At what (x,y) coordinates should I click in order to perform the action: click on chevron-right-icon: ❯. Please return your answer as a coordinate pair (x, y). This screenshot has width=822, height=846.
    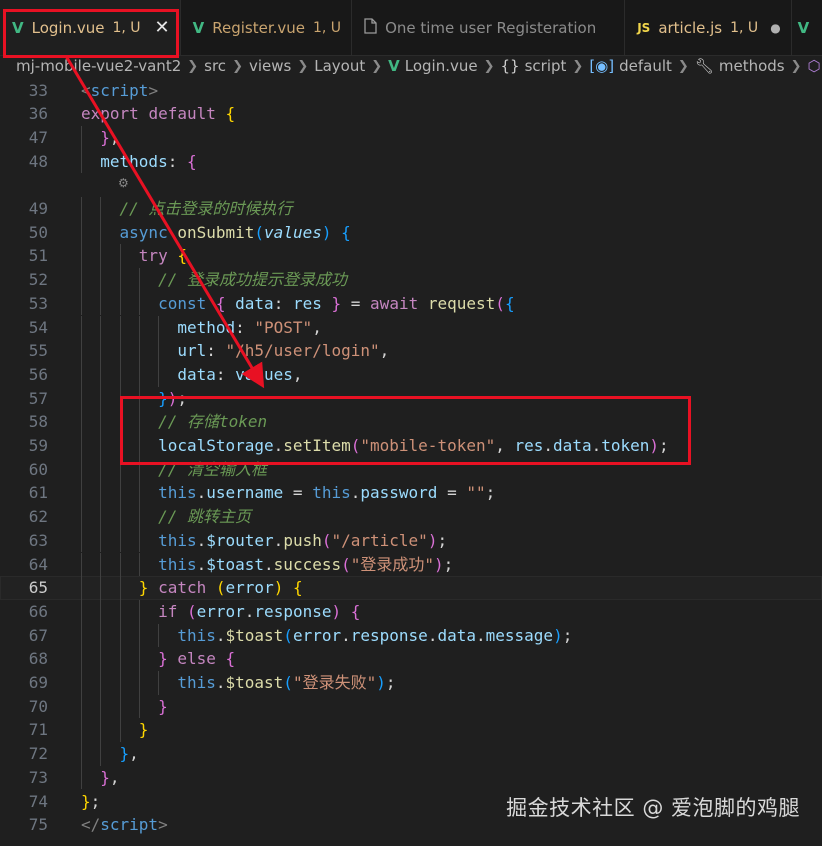
    Looking at the image, I should click on (193, 66).